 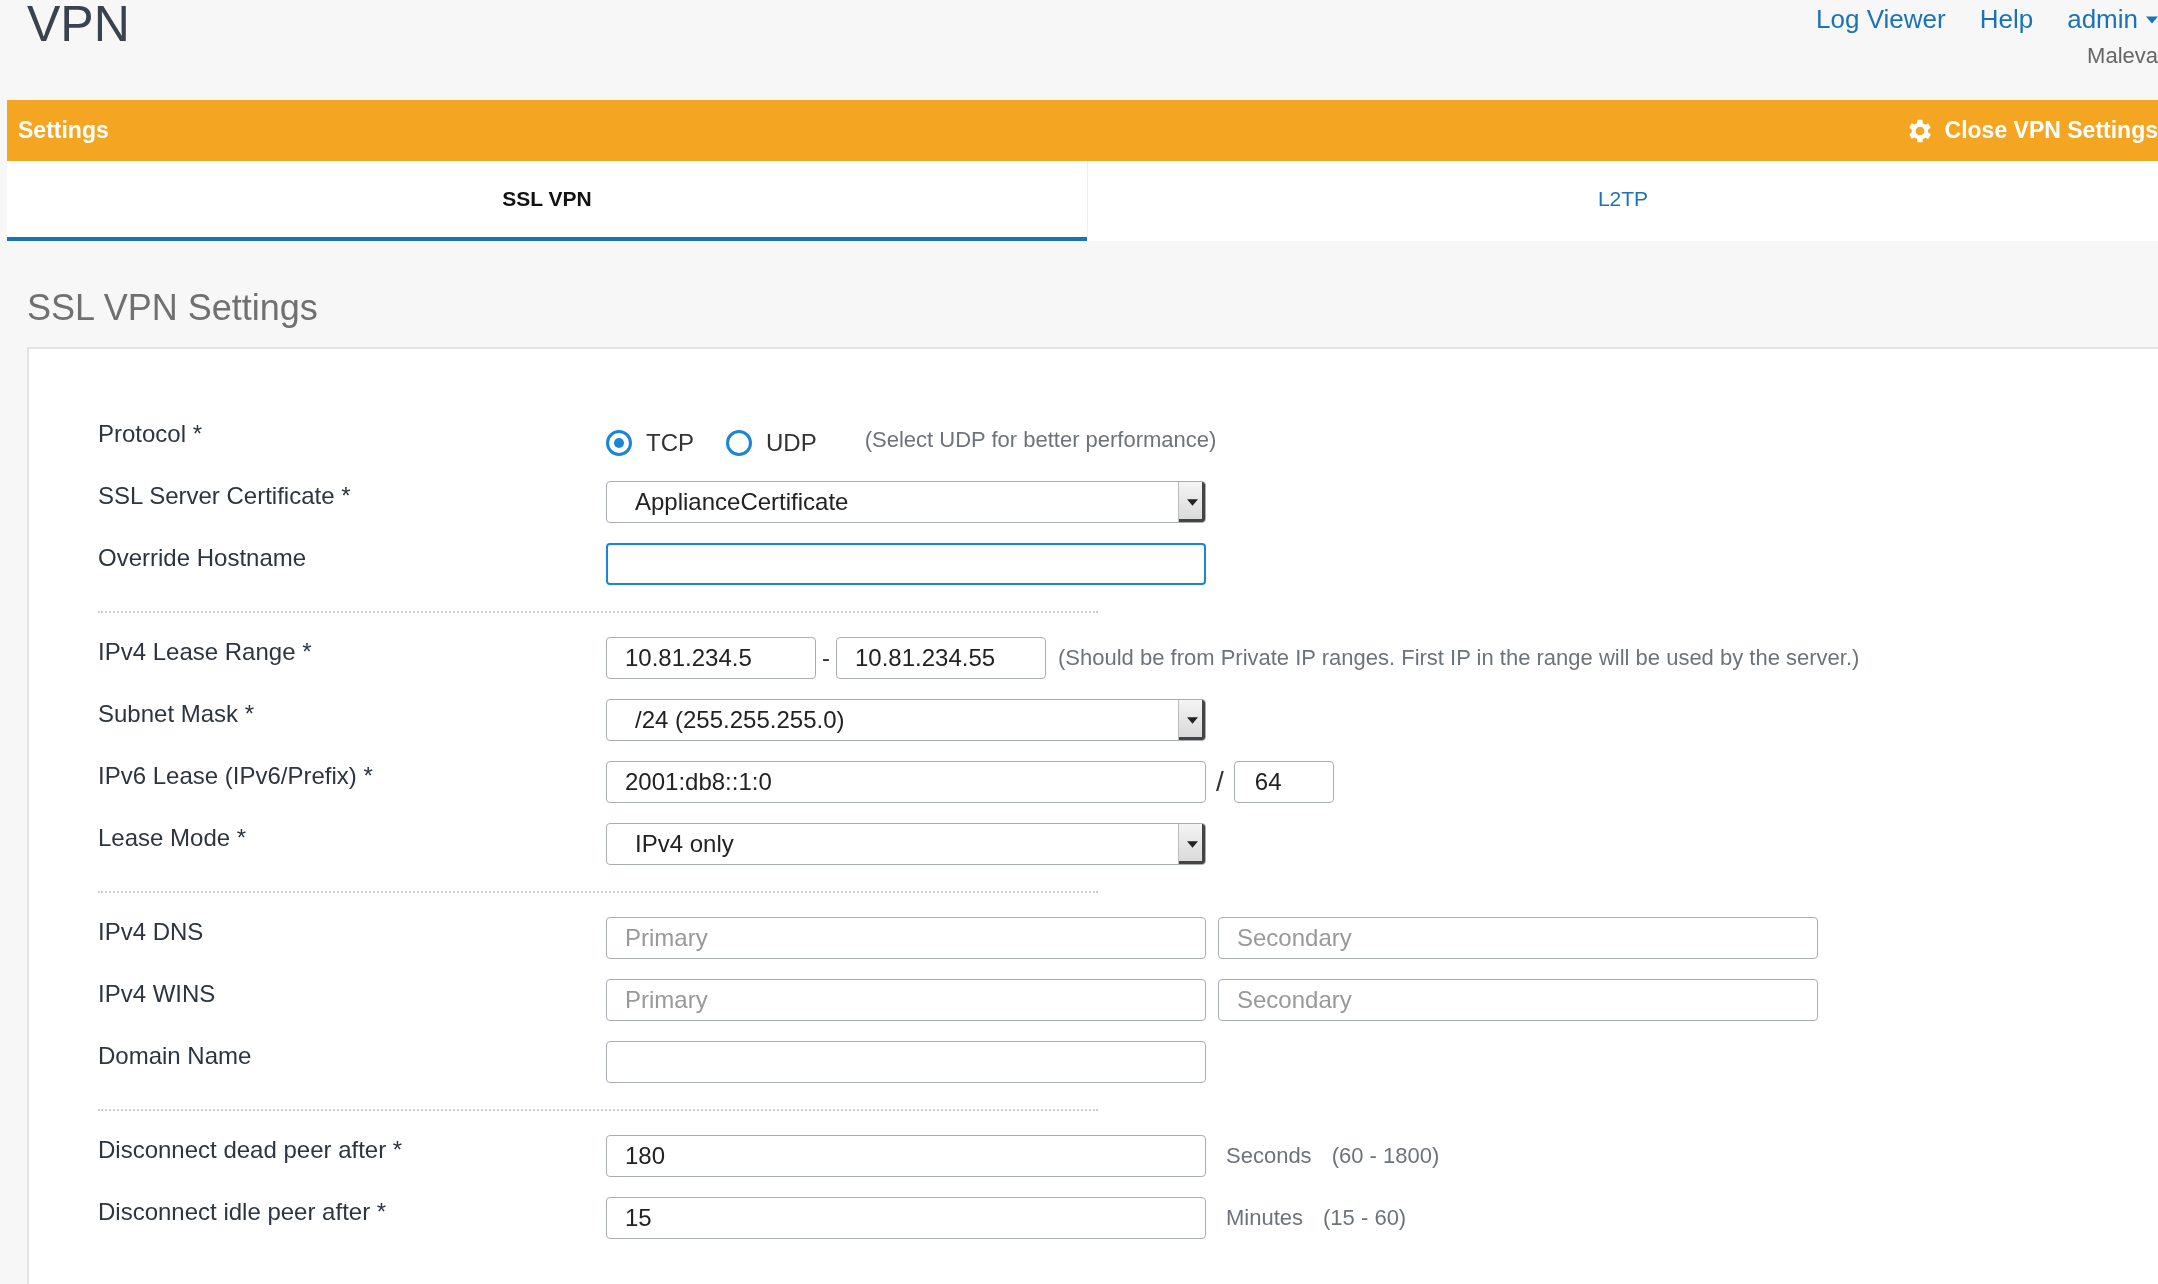 I want to click on text-field: 15, so click(x=906, y=1218).